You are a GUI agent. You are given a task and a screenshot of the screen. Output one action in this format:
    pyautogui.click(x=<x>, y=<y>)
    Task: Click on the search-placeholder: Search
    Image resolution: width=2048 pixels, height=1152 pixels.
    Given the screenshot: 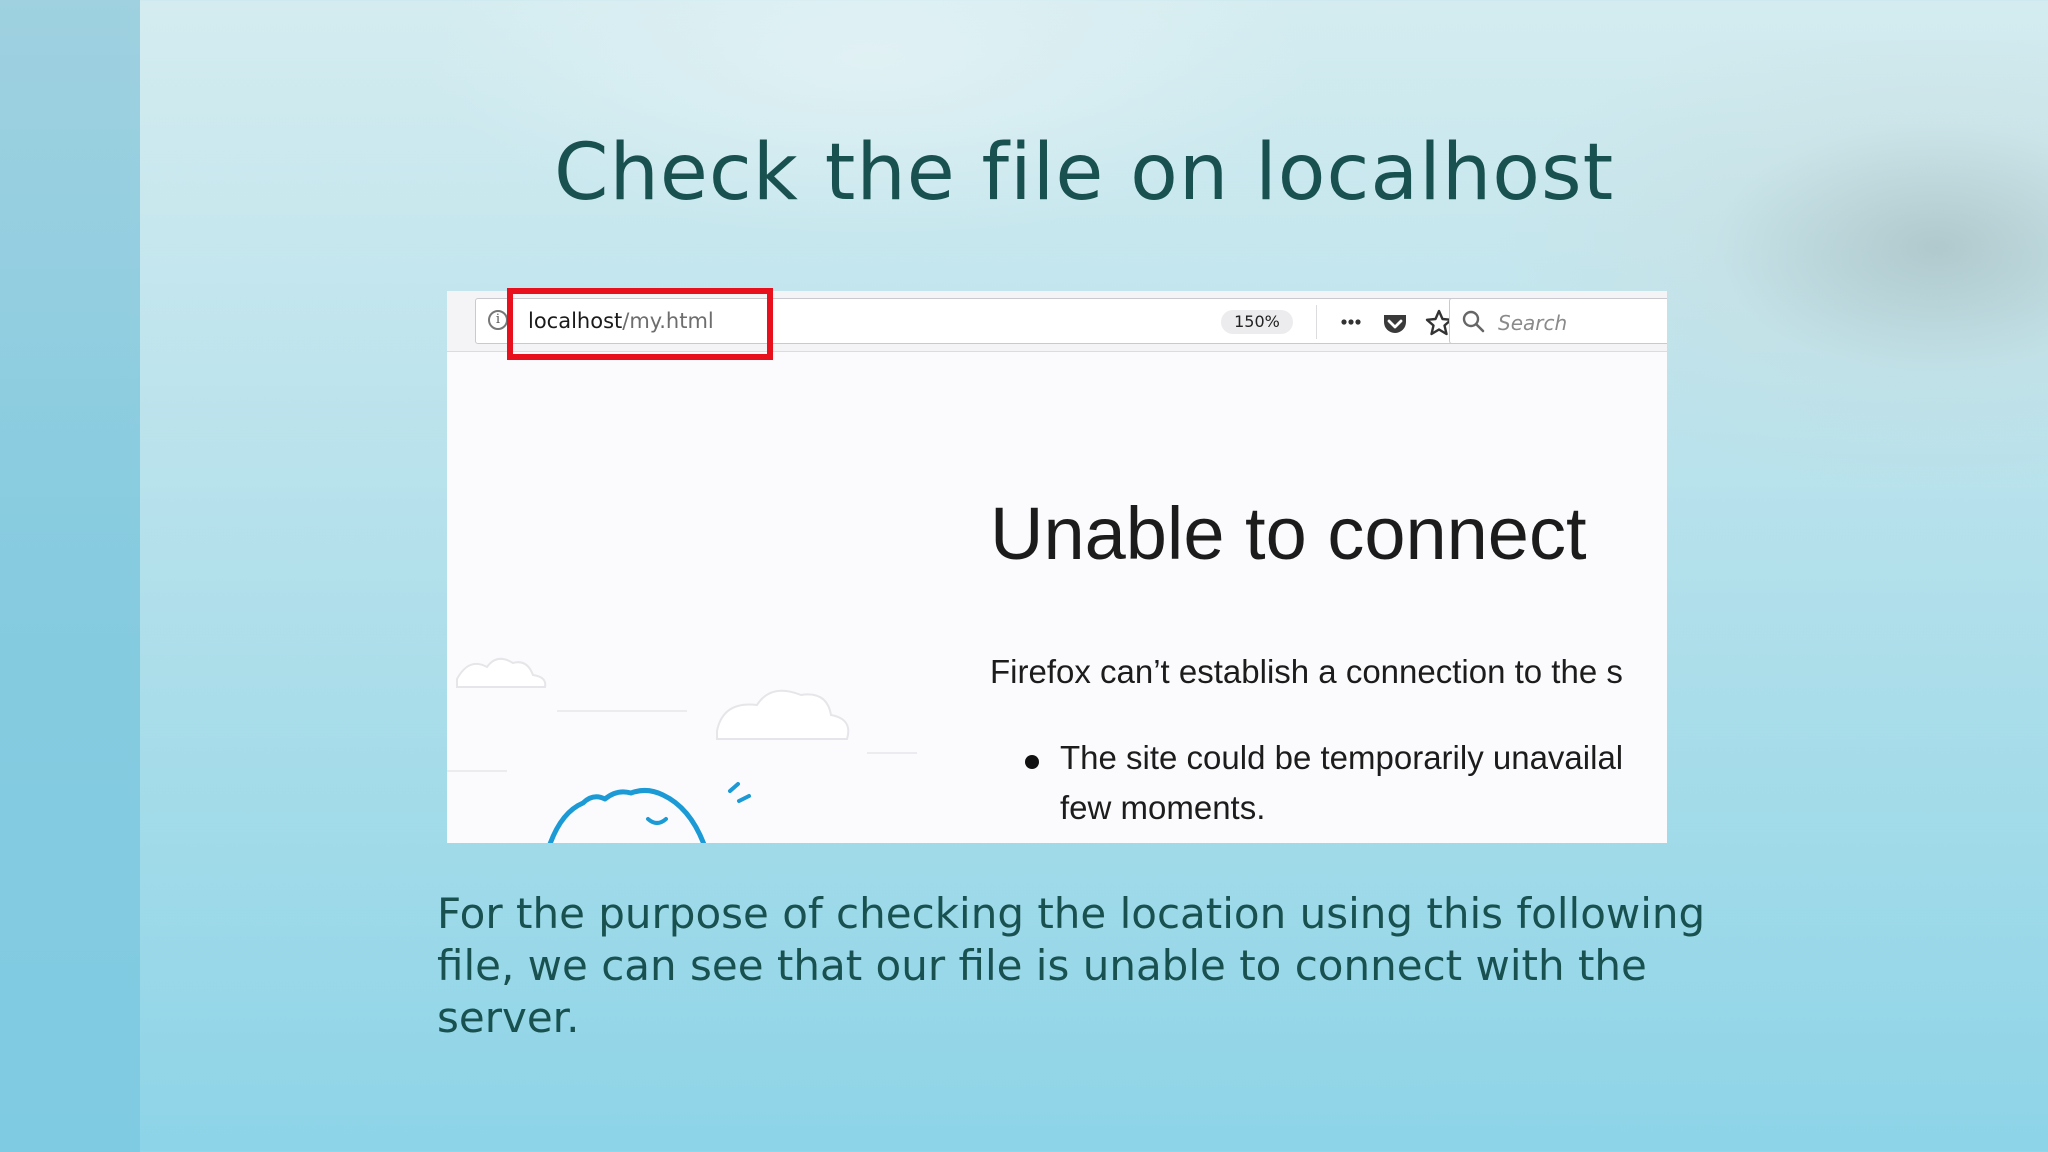 What is the action you would take?
    pyautogui.click(x=1533, y=323)
    